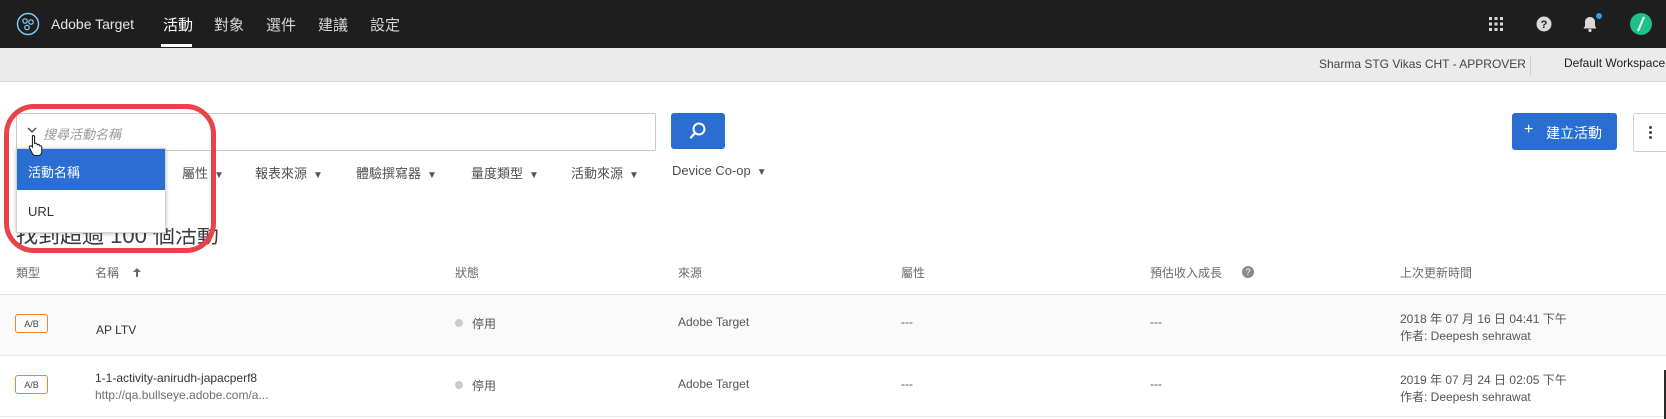 The height and width of the screenshot is (419, 1666). What do you see at coordinates (1436, 272) in the screenshot?
I see `column-header-last-updated: 上次更新時間` at bounding box center [1436, 272].